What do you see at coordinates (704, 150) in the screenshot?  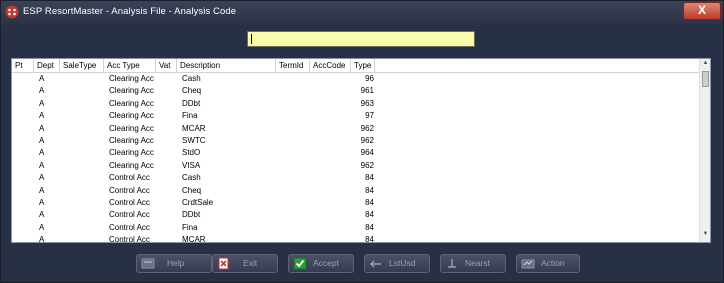 I see `vertical-scrollbar: ▲ ▼` at bounding box center [704, 150].